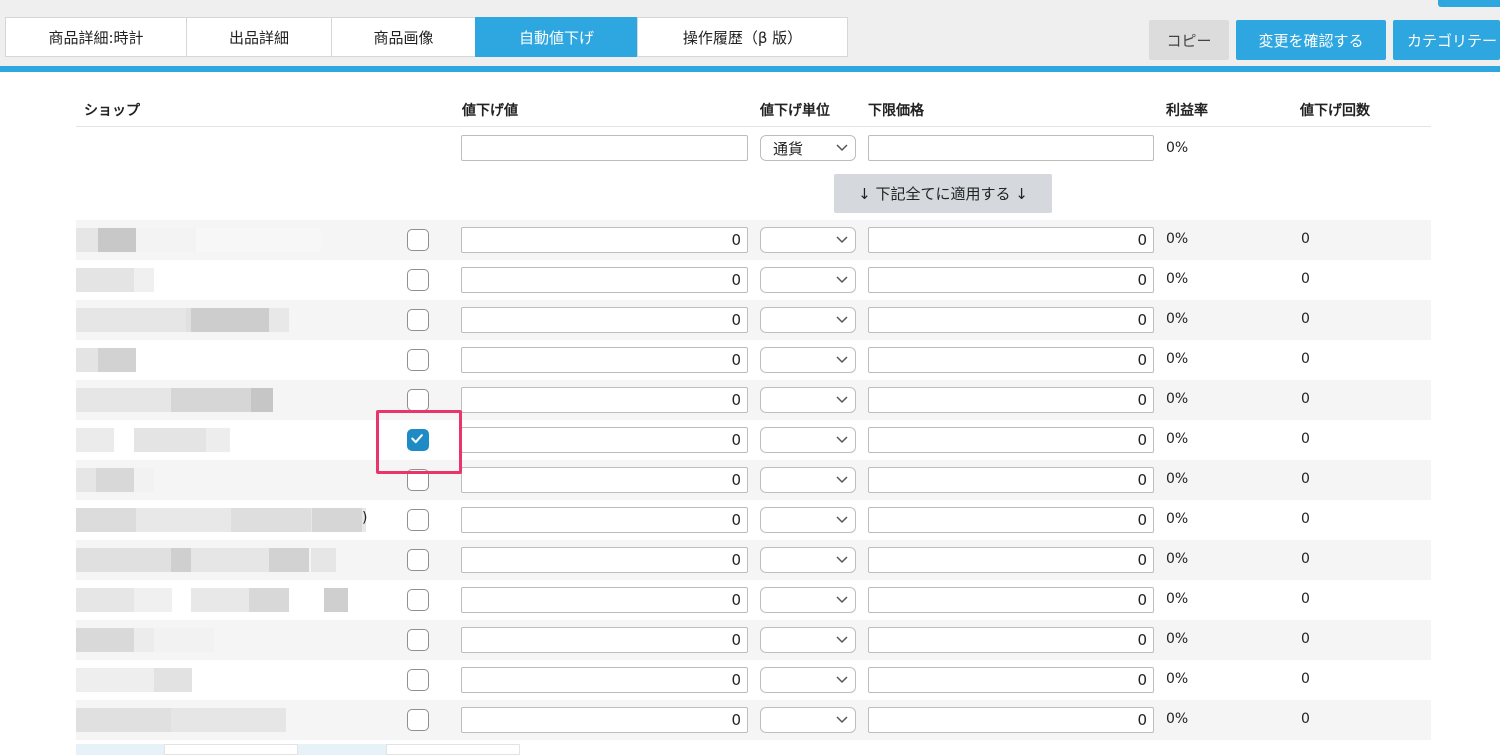 The width and height of the screenshot is (1500, 755). What do you see at coordinates (1189, 40) in the screenshot?
I see `copy-button: コピー` at bounding box center [1189, 40].